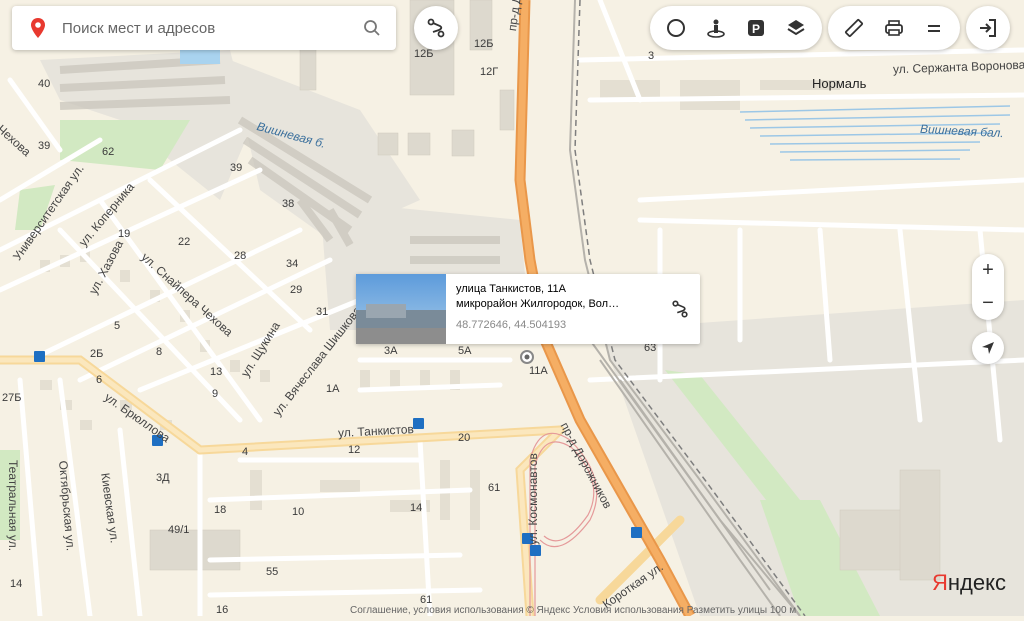 The width and height of the screenshot is (1024, 621). I want to click on traffic-button, so click(676, 28).